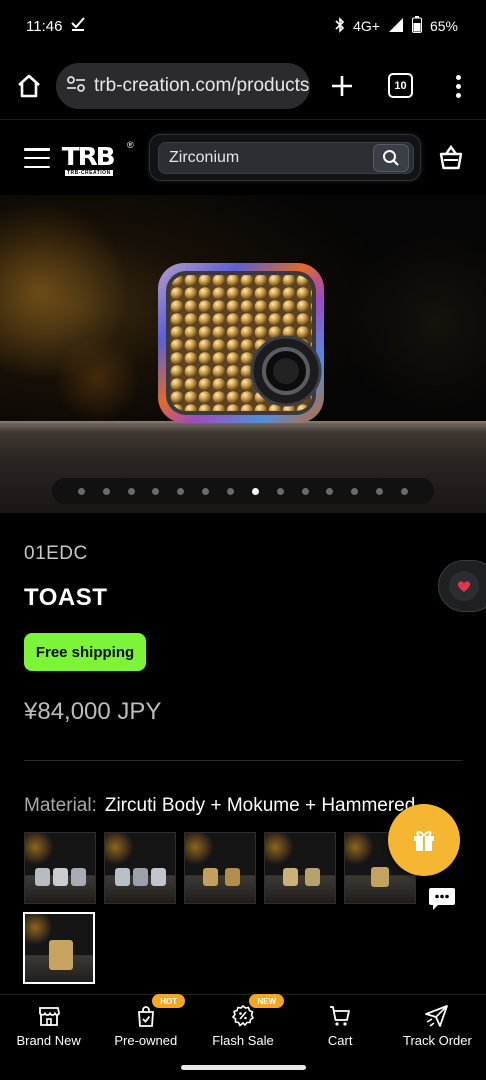 The image size is (486, 1080). What do you see at coordinates (56, 554) in the screenshot?
I see `product-vendor: 01EDC` at bounding box center [56, 554].